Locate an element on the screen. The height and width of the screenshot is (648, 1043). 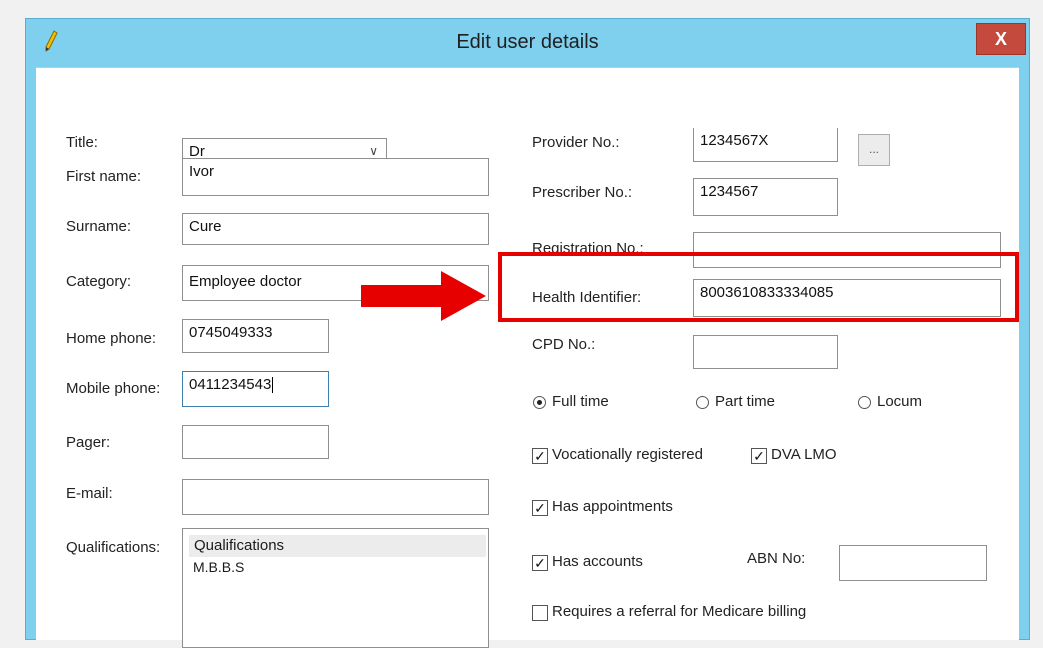
prescriber-no-label: Prescriber No.: is located at coordinates (582, 192).